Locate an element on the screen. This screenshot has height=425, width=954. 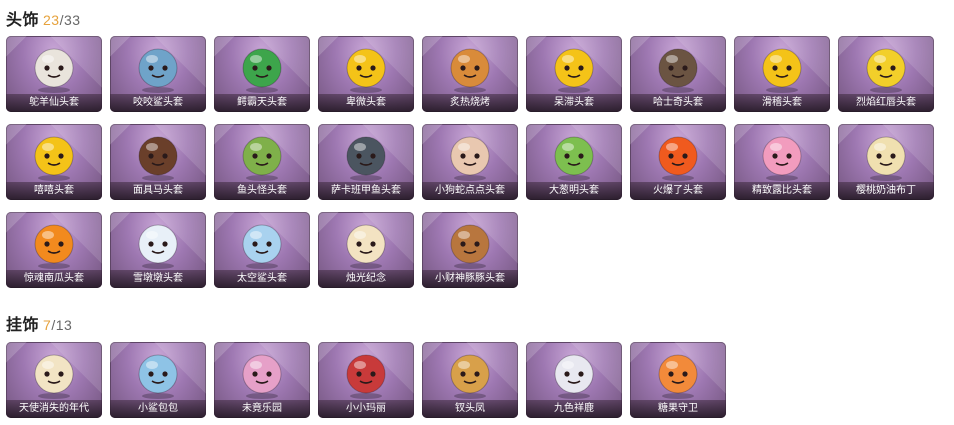
headwear-item-card: 雪墩墩头套 is located at coordinates (158, 250).